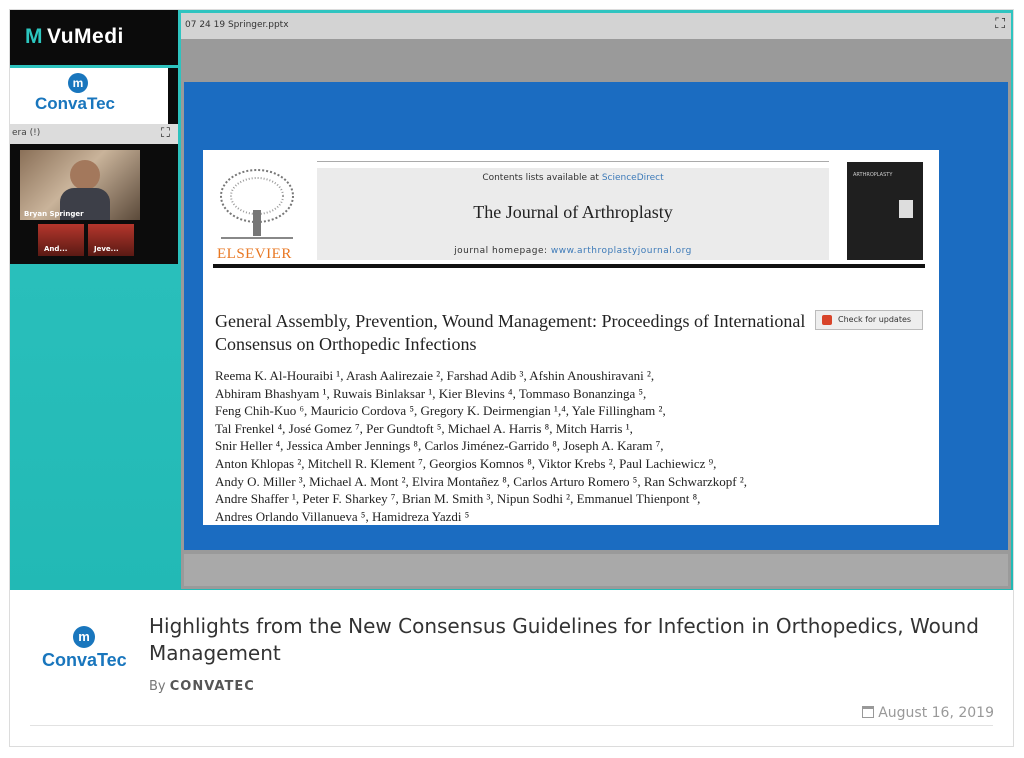 The width and height of the screenshot is (1024, 758). I want to click on presenter-name: Bryan Springer, so click(54, 214).